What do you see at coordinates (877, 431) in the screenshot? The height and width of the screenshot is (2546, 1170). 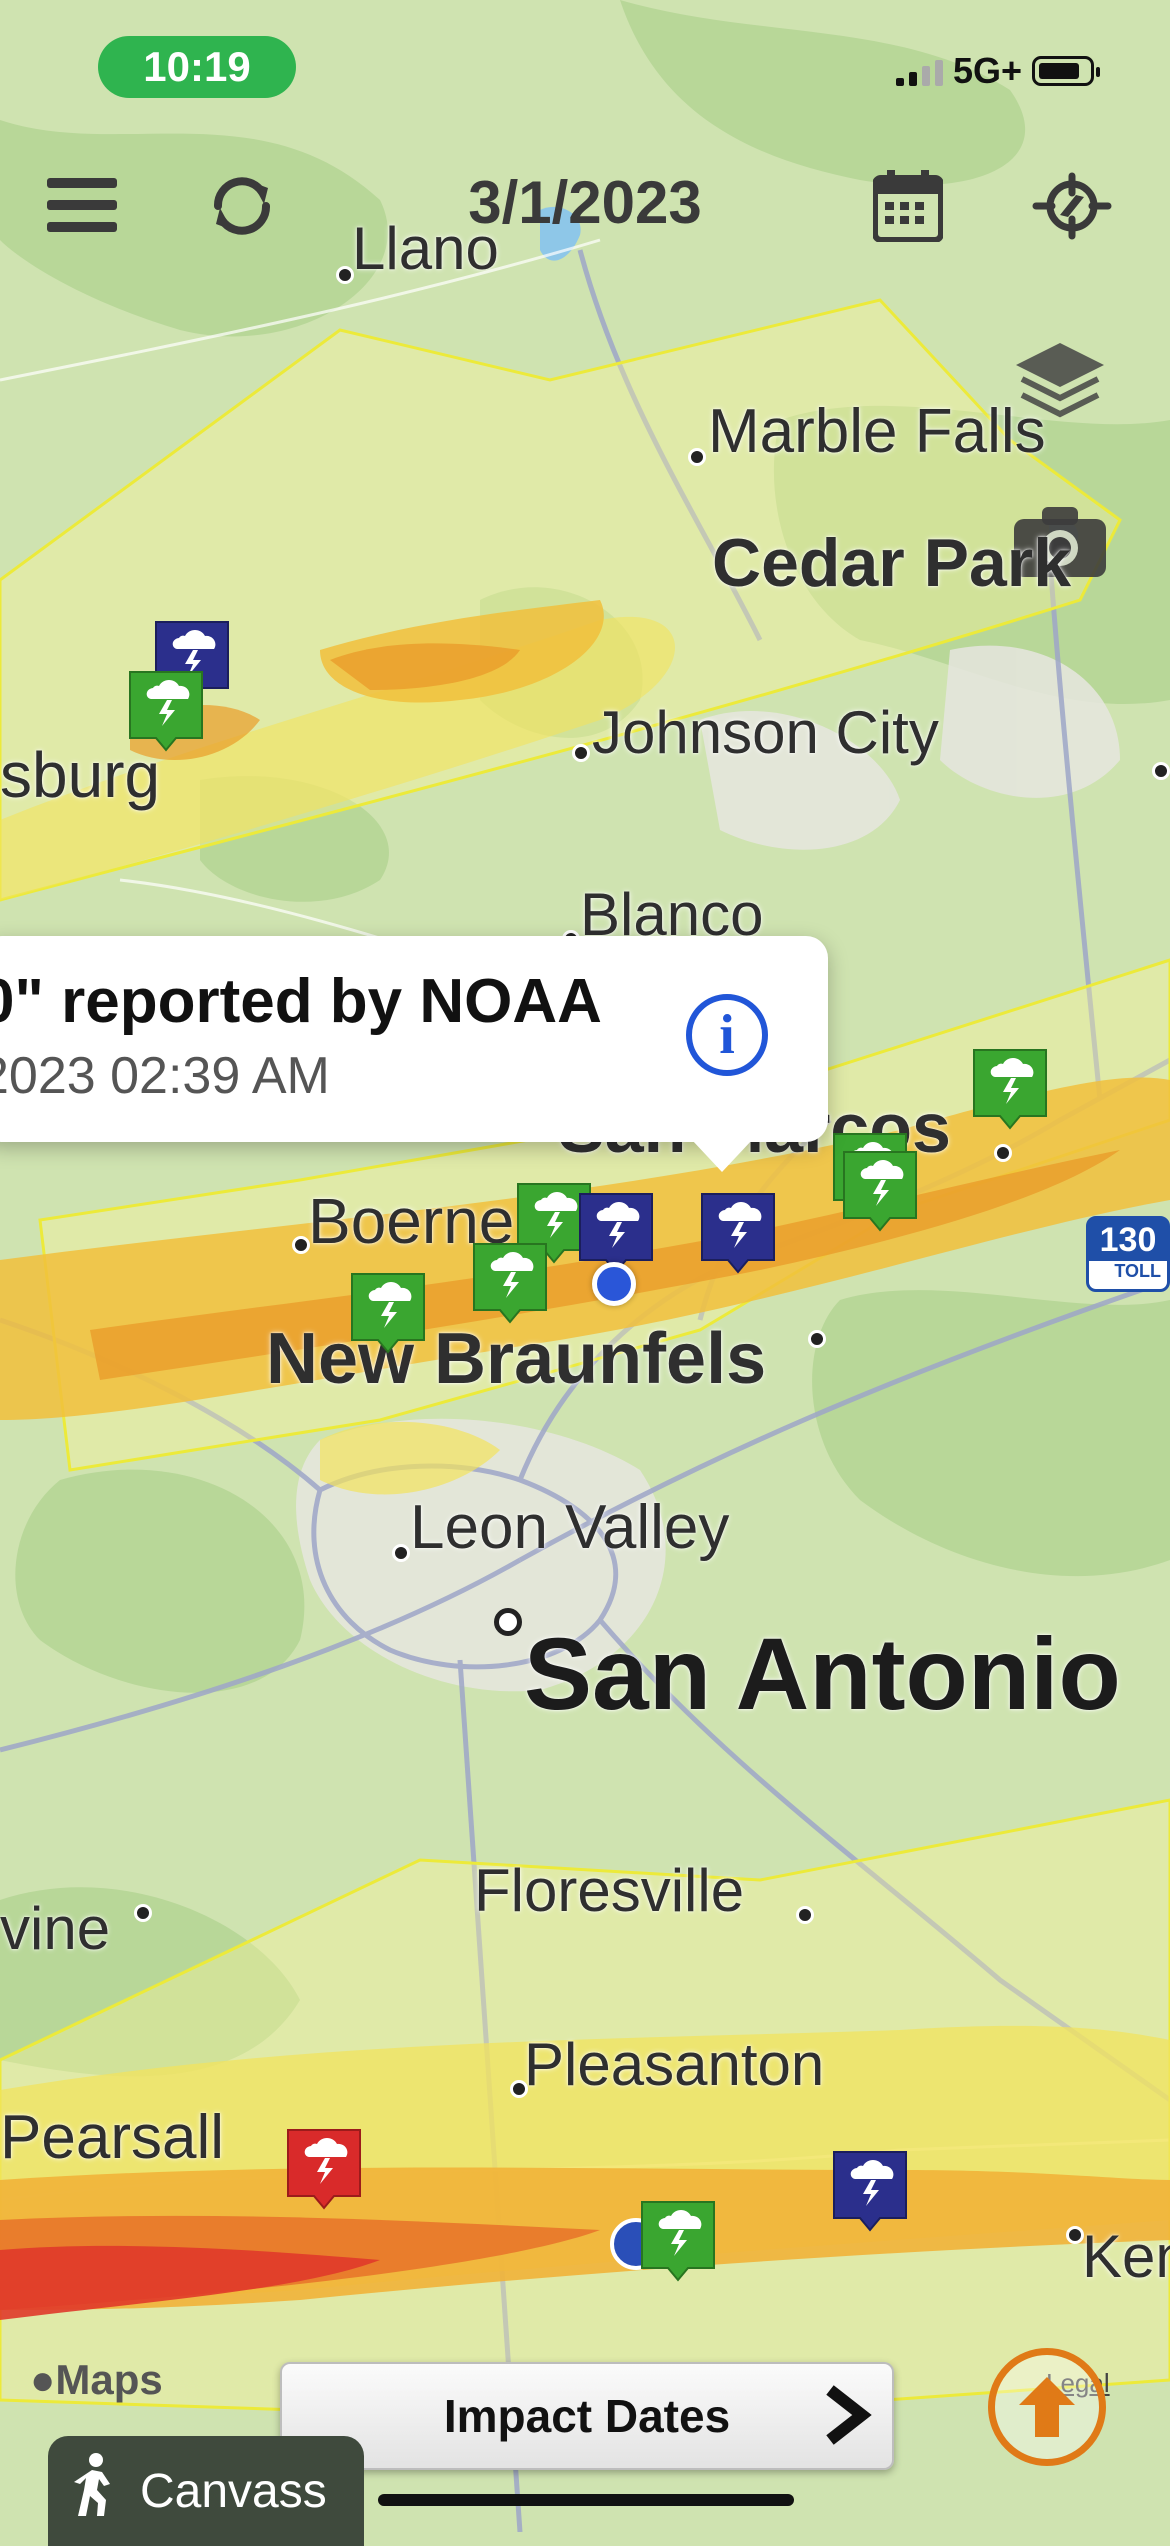 I see `city-label-marble-falls: Marble Falls` at bounding box center [877, 431].